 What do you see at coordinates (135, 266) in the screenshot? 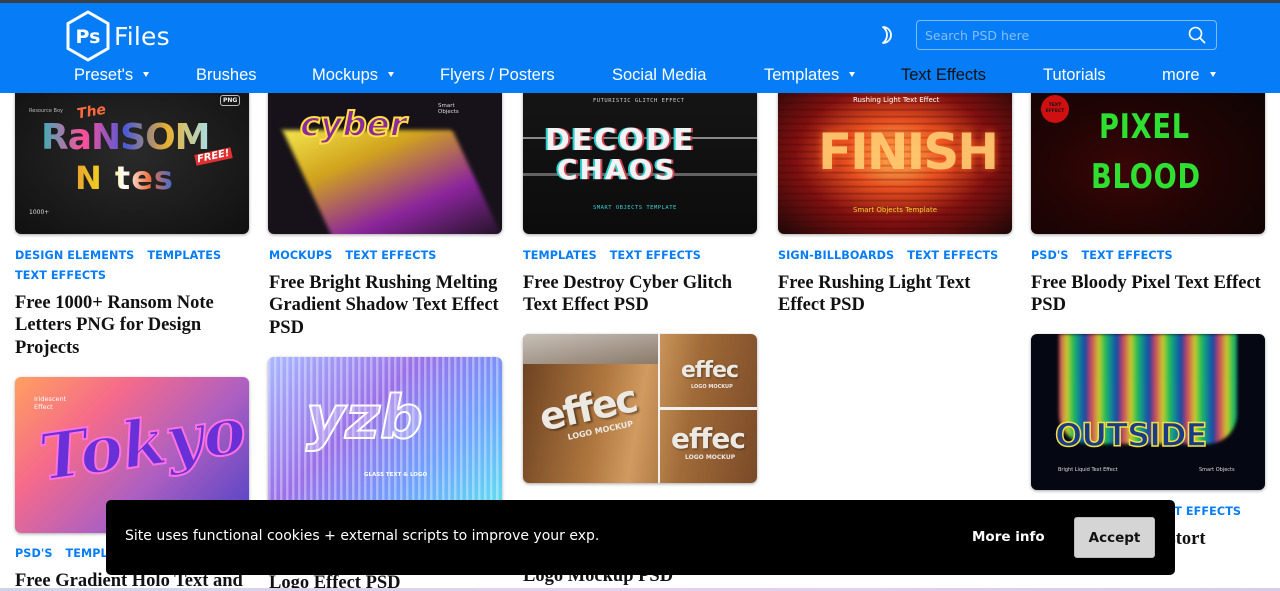
I see `card-tags: DESIGN ELEMENTS TEMPLATES TEXT EFFECTS` at bounding box center [135, 266].